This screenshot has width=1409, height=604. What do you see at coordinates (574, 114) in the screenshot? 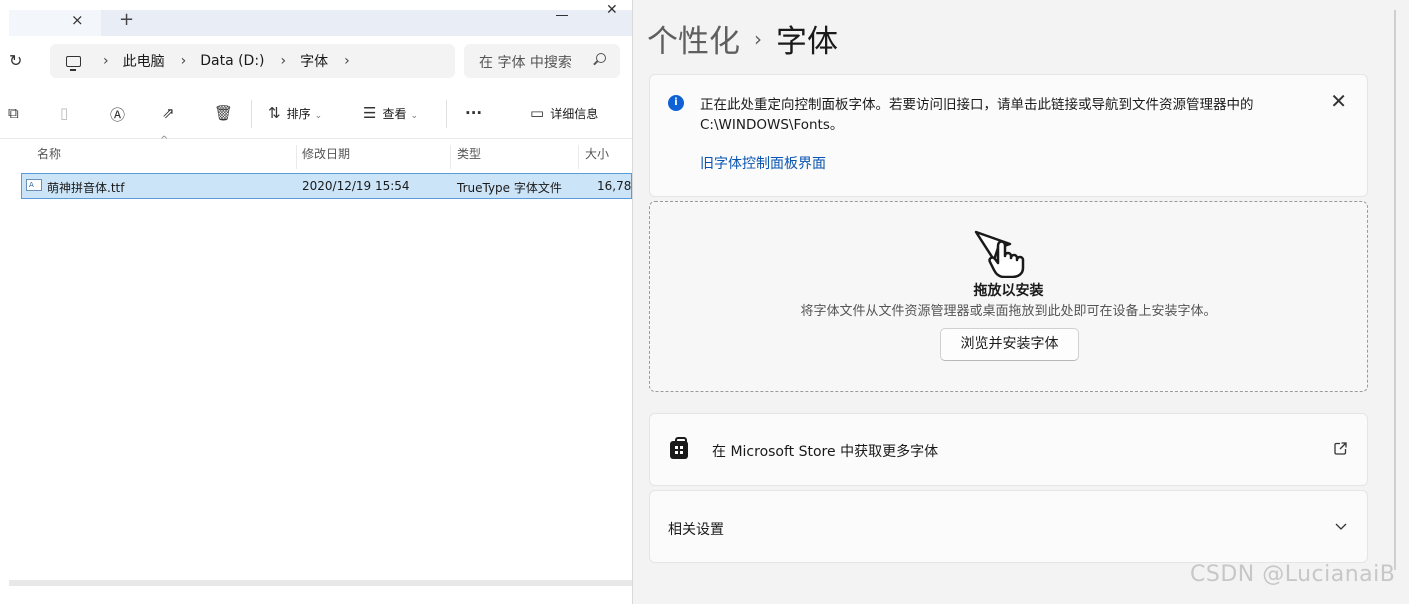
I see `details-label: 详细信息` at bounding box center [574, 114].